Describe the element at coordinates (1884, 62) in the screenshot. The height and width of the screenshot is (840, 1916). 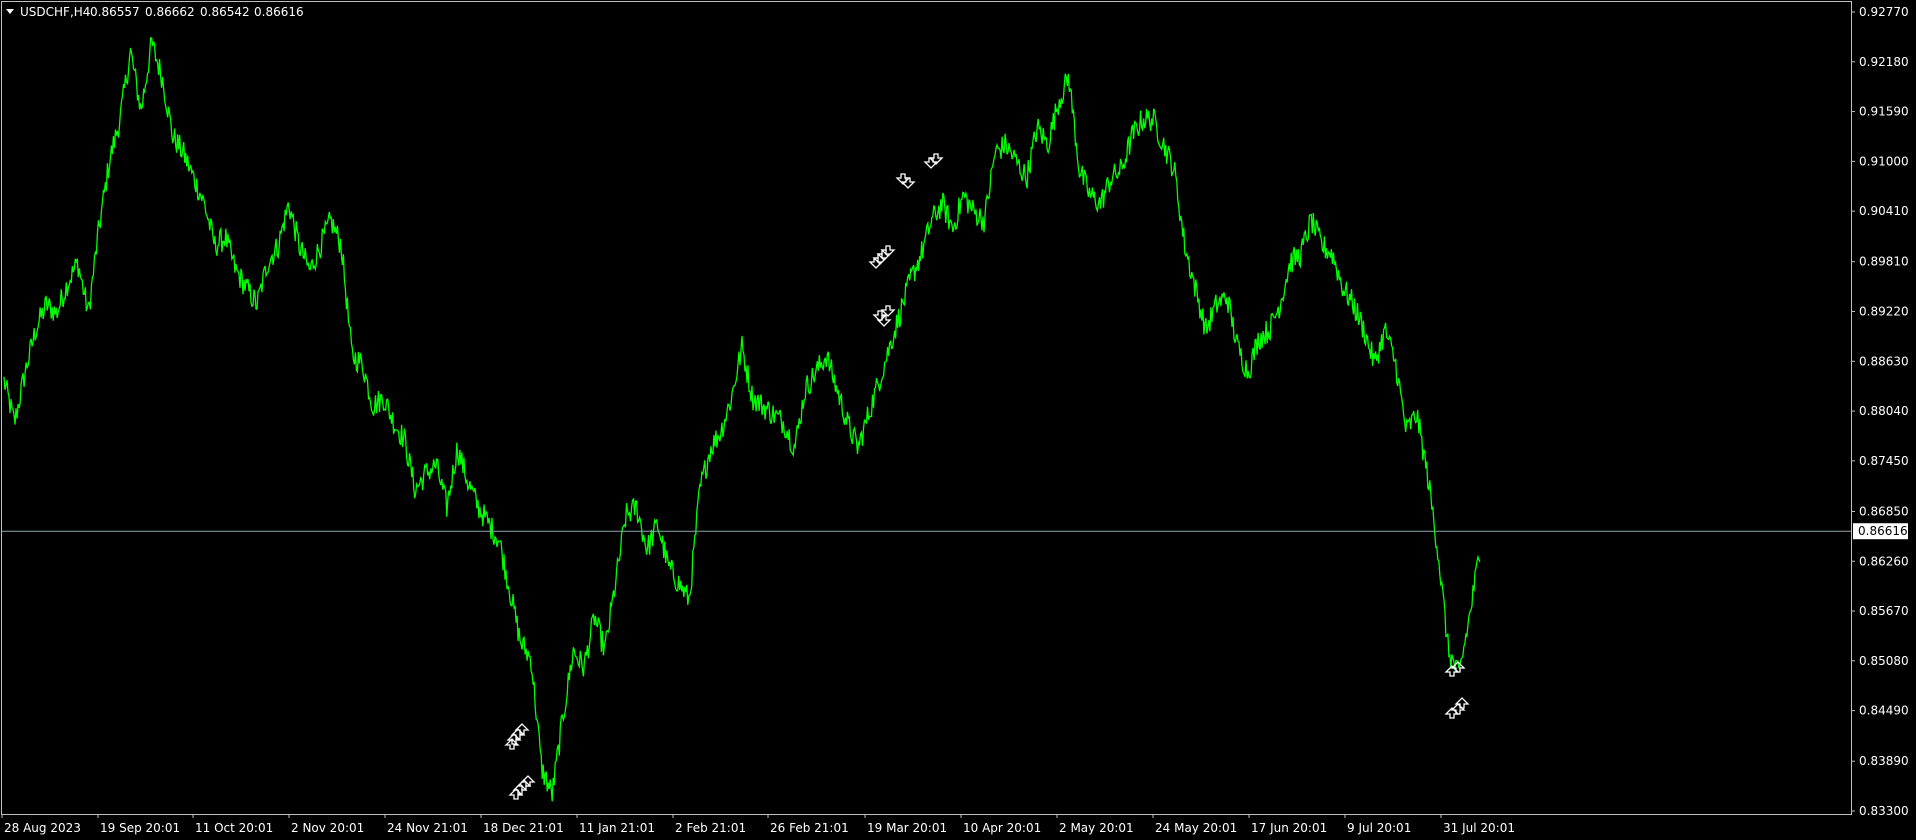
I see `price-tick-label: 0.92180` at that location.